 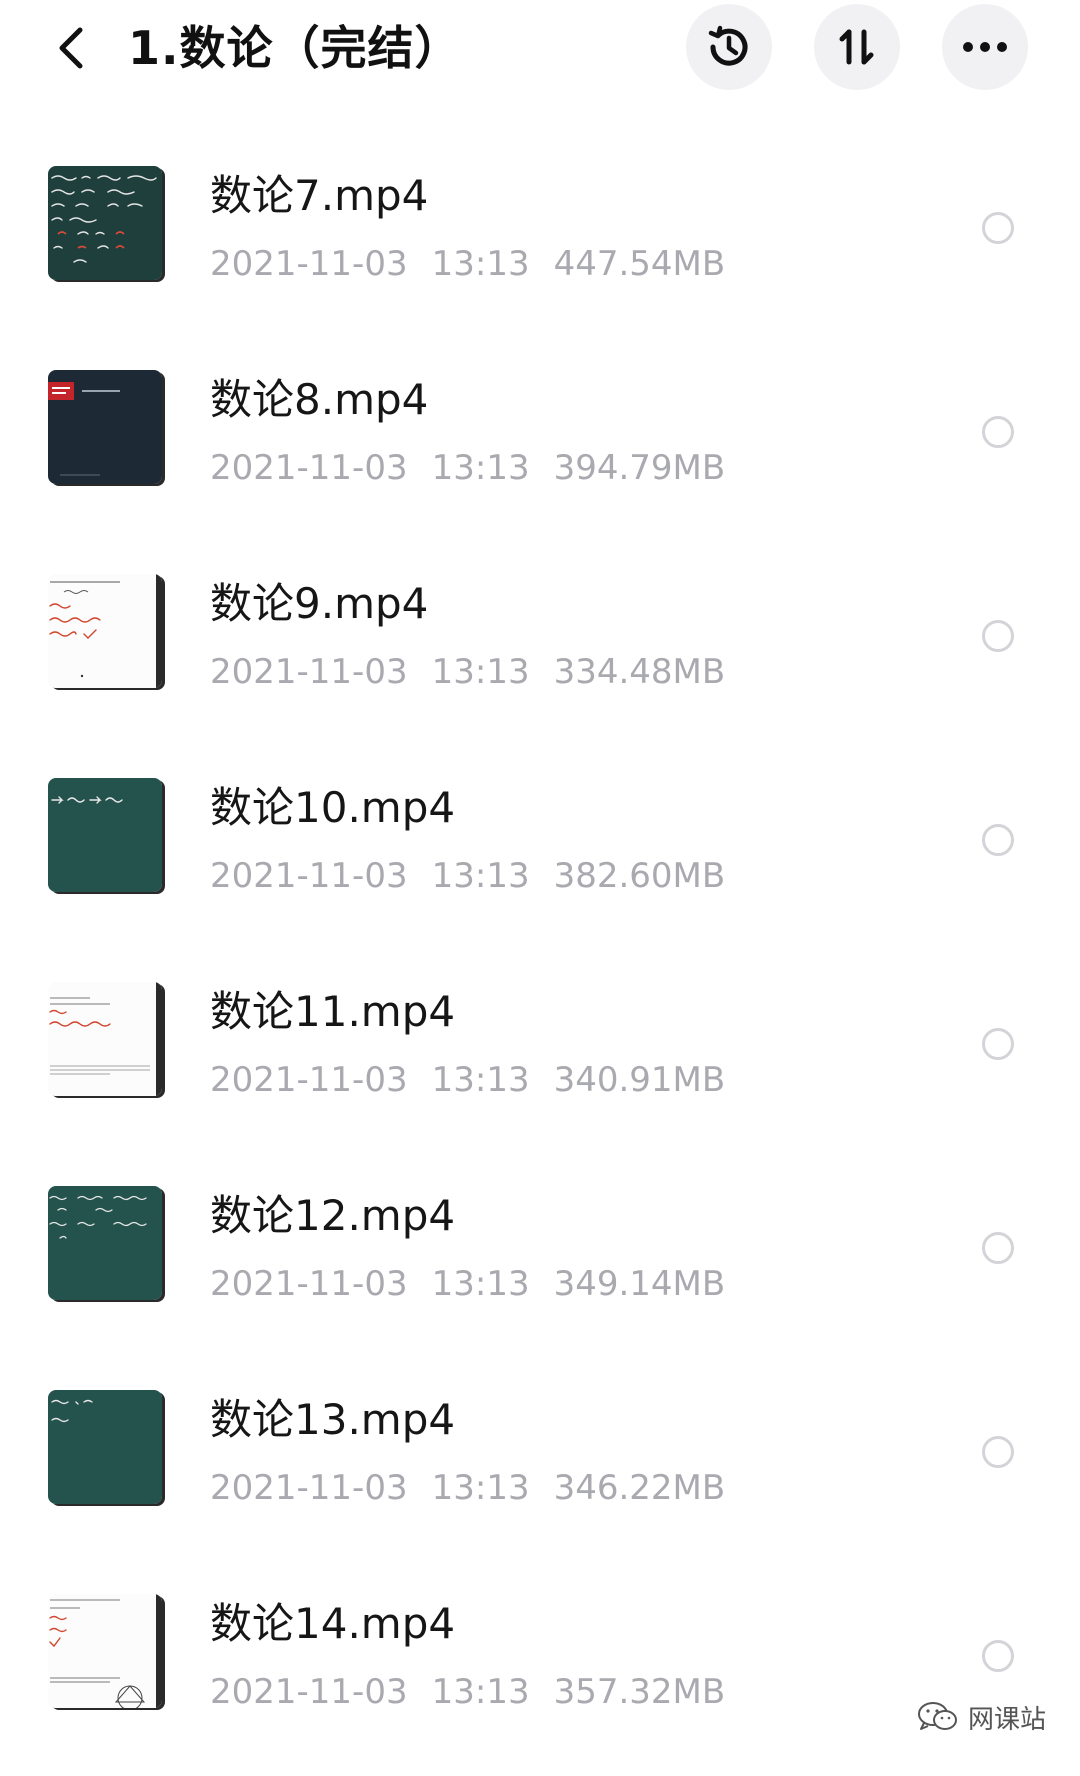 I want to click on file-size: 357.32MB, so click(x=639, y=1692).